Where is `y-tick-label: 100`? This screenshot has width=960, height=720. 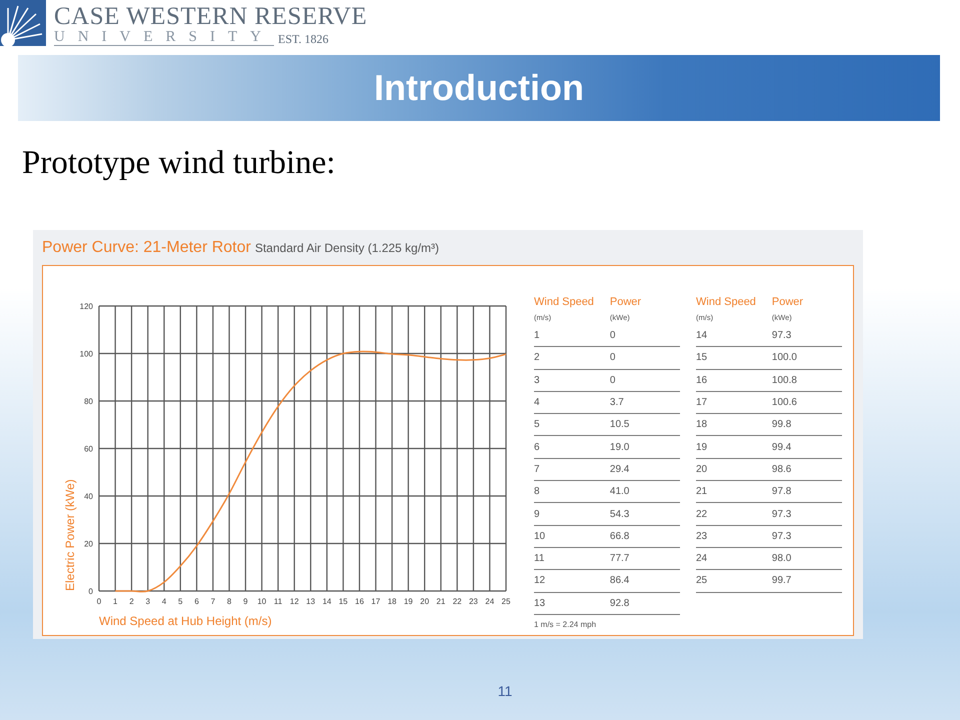 y-tick-label: 100 is located at coordinates (86, 354).